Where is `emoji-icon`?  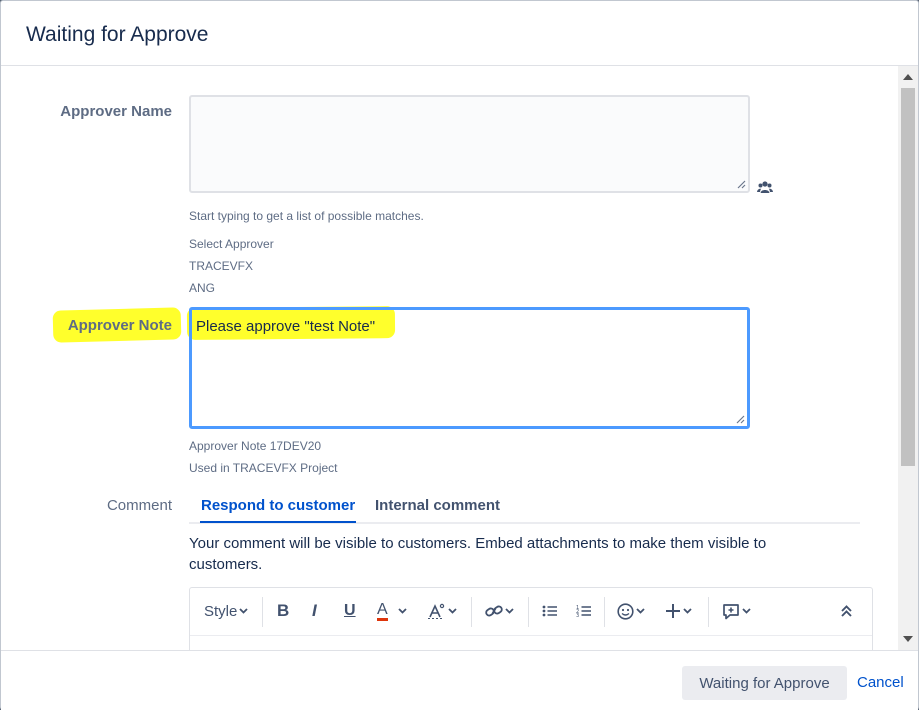
emoji-icon is located at coordinates (625, 611).